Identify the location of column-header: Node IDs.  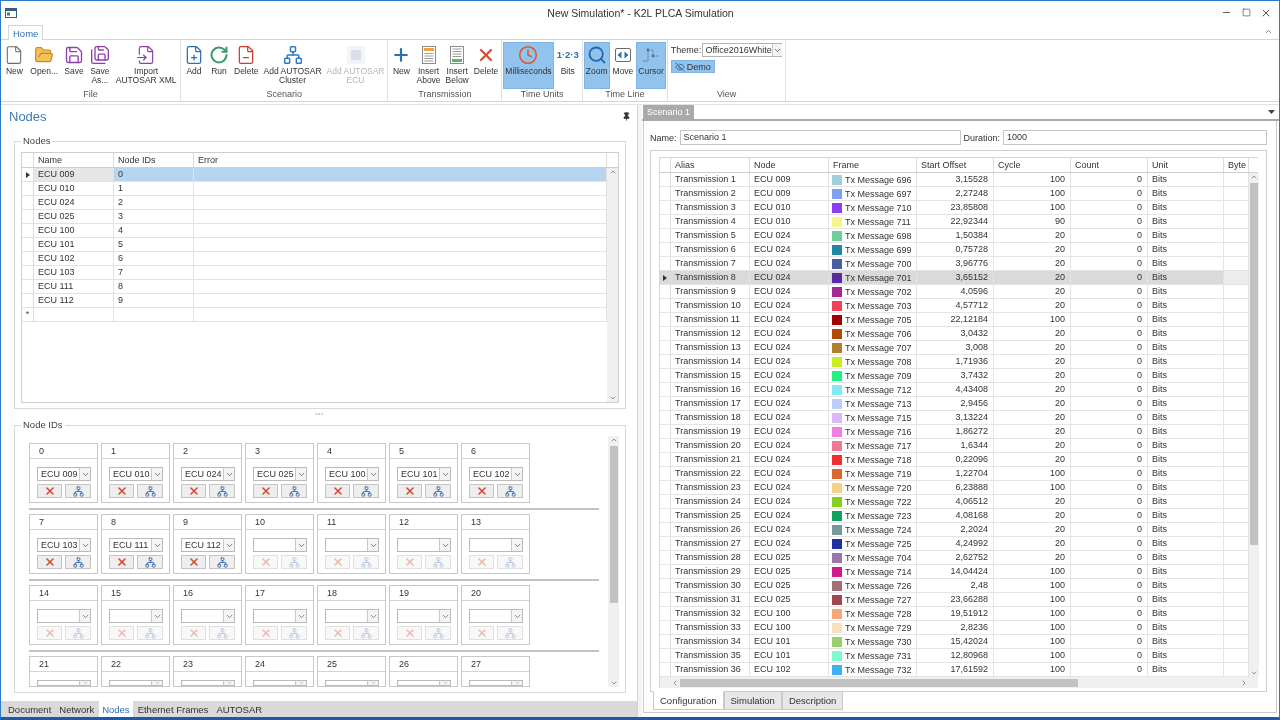
(154, 160).